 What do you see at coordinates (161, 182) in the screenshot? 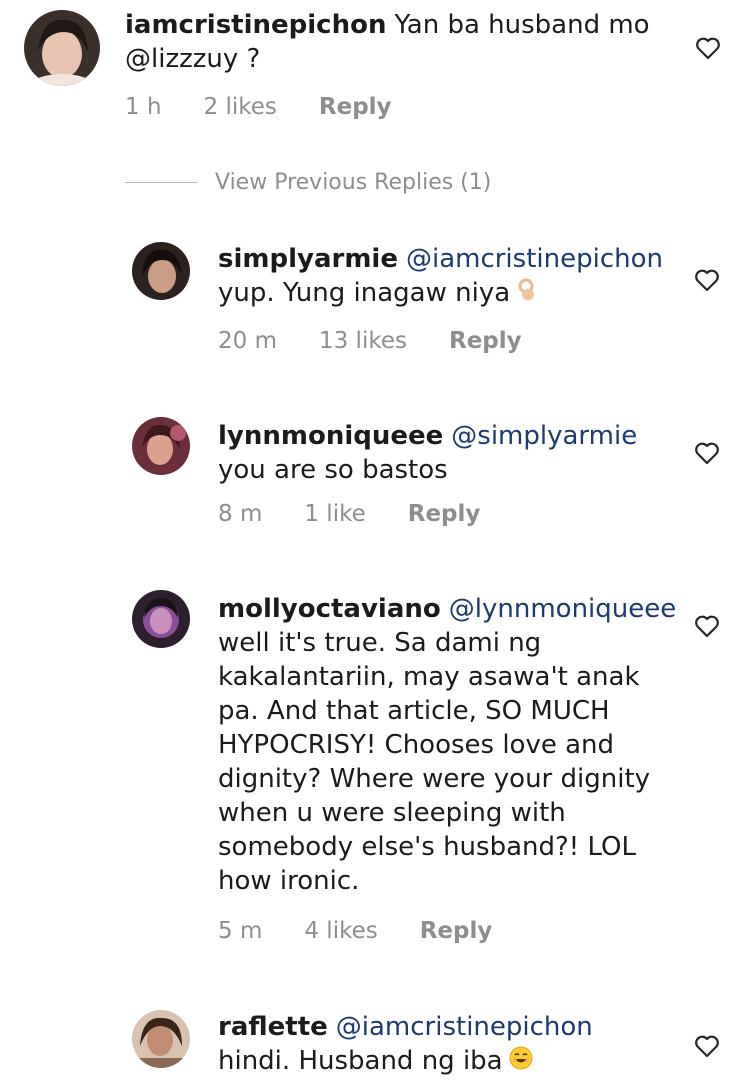
I see `divider-line` at bounding box center [161, 182].